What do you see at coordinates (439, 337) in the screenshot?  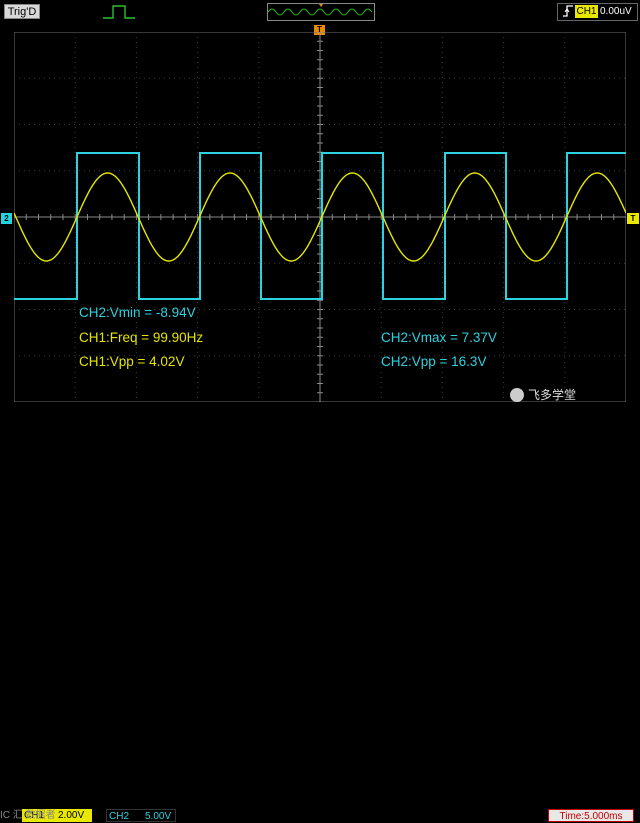 I see `measurement-ch2-vmax: CH2:Vmax = 7.37V` at bounding box center [439, 337].